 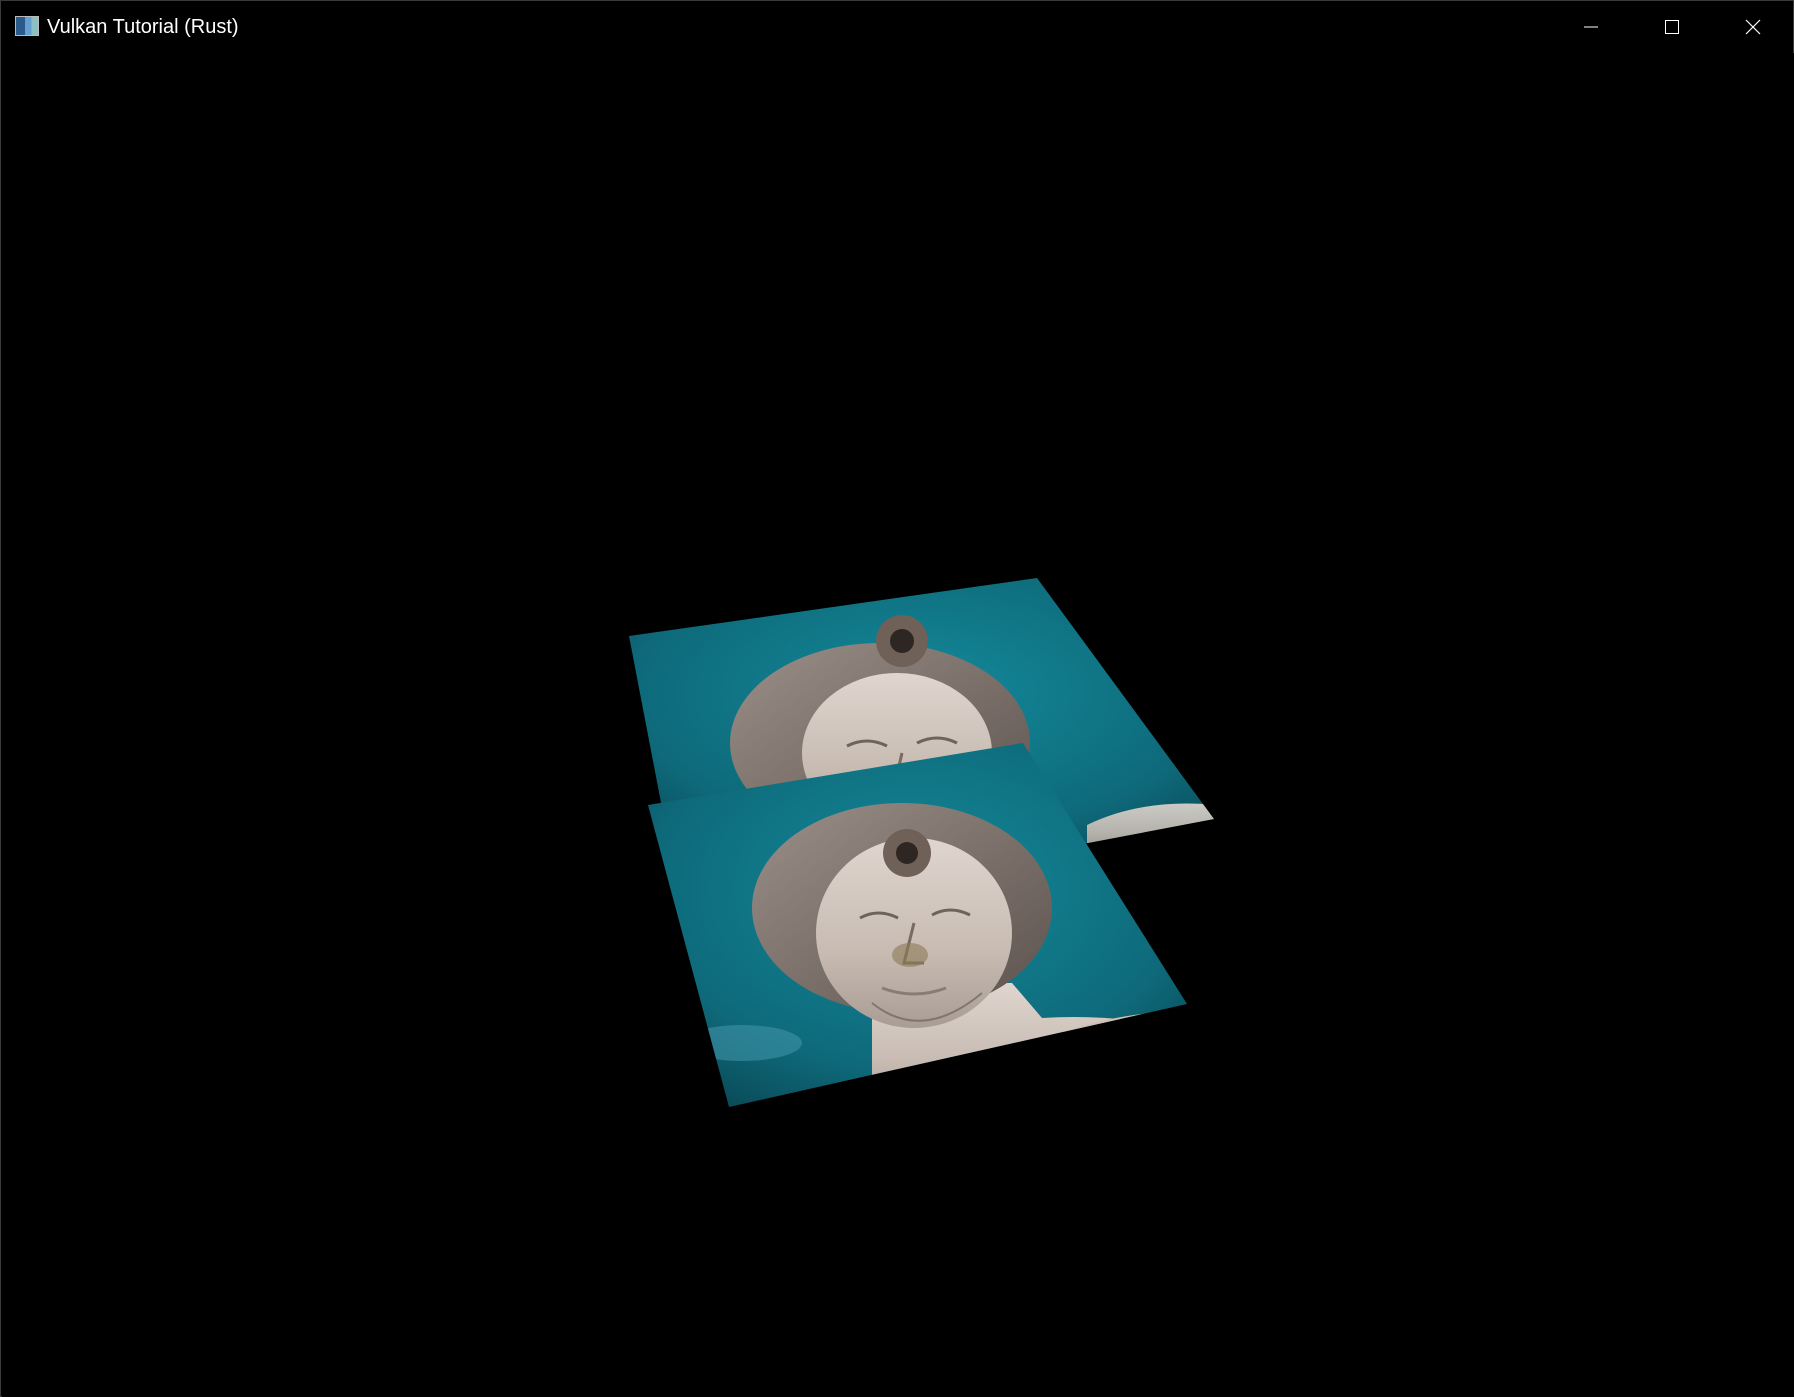 I want to click on title-bar: Vulkan Tutorial (Rust), so click(x=897, y=27).